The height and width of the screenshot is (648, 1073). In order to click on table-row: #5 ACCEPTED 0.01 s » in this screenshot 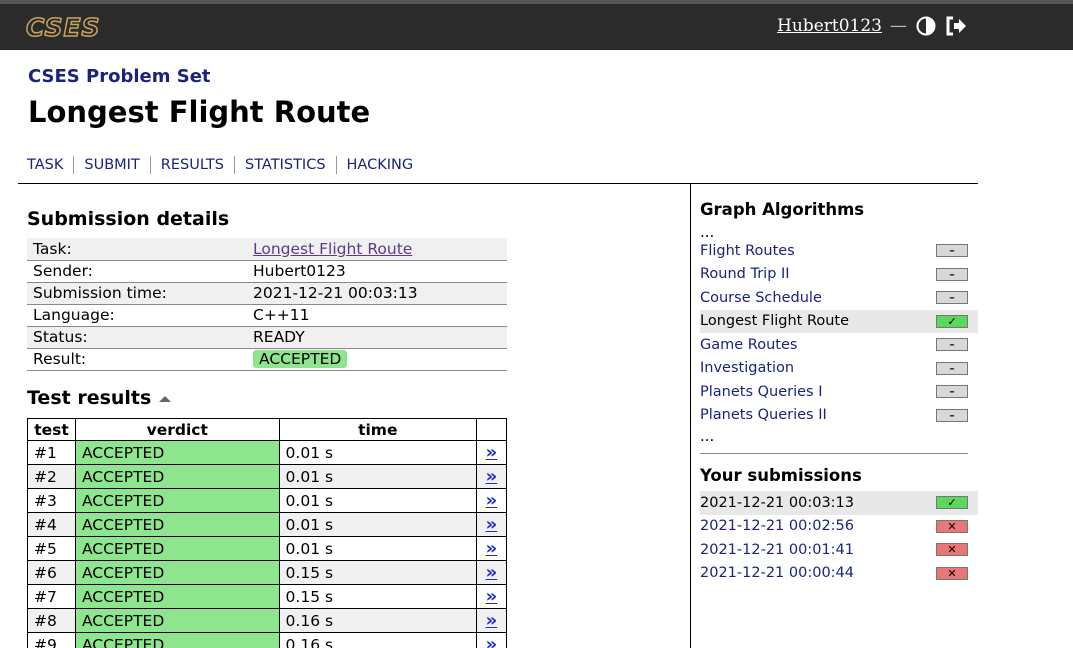, I will do `click(267, 548)`.